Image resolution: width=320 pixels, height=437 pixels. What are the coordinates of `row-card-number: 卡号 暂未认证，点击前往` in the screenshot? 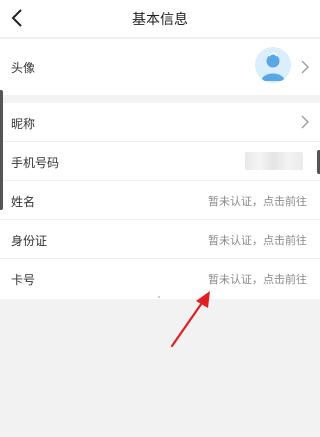 It's located at (160, 278).